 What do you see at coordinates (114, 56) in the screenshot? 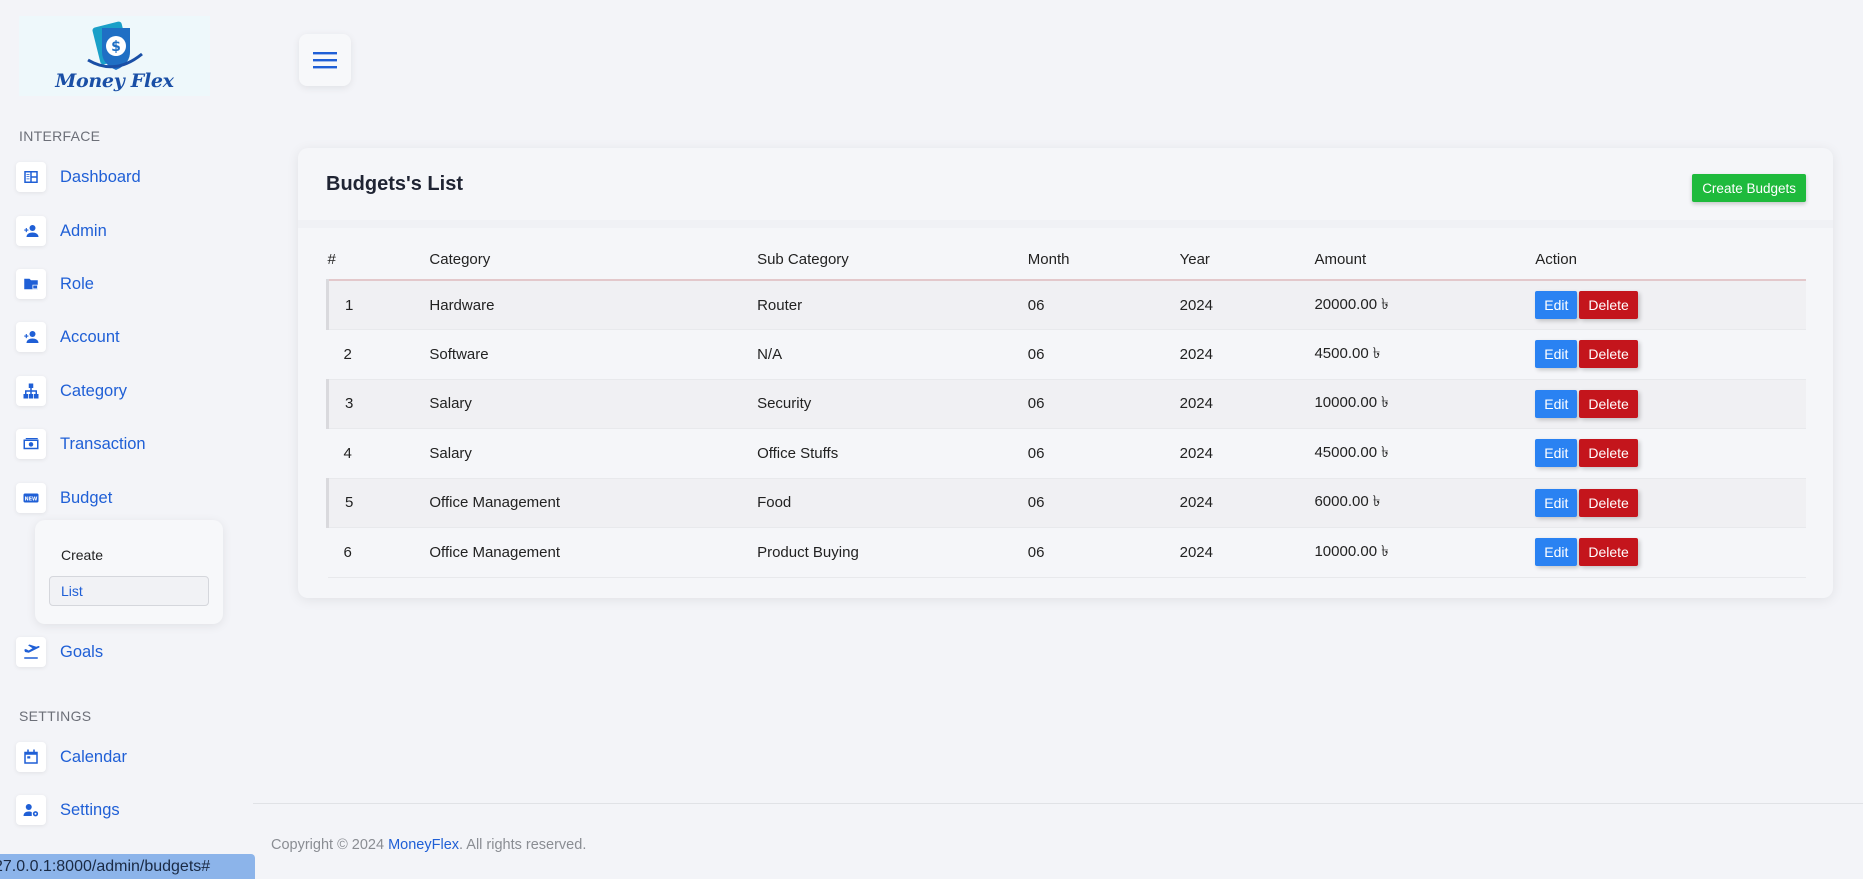
I see `brand-logo: $ Money Flex` at bounding box center [114, 56].